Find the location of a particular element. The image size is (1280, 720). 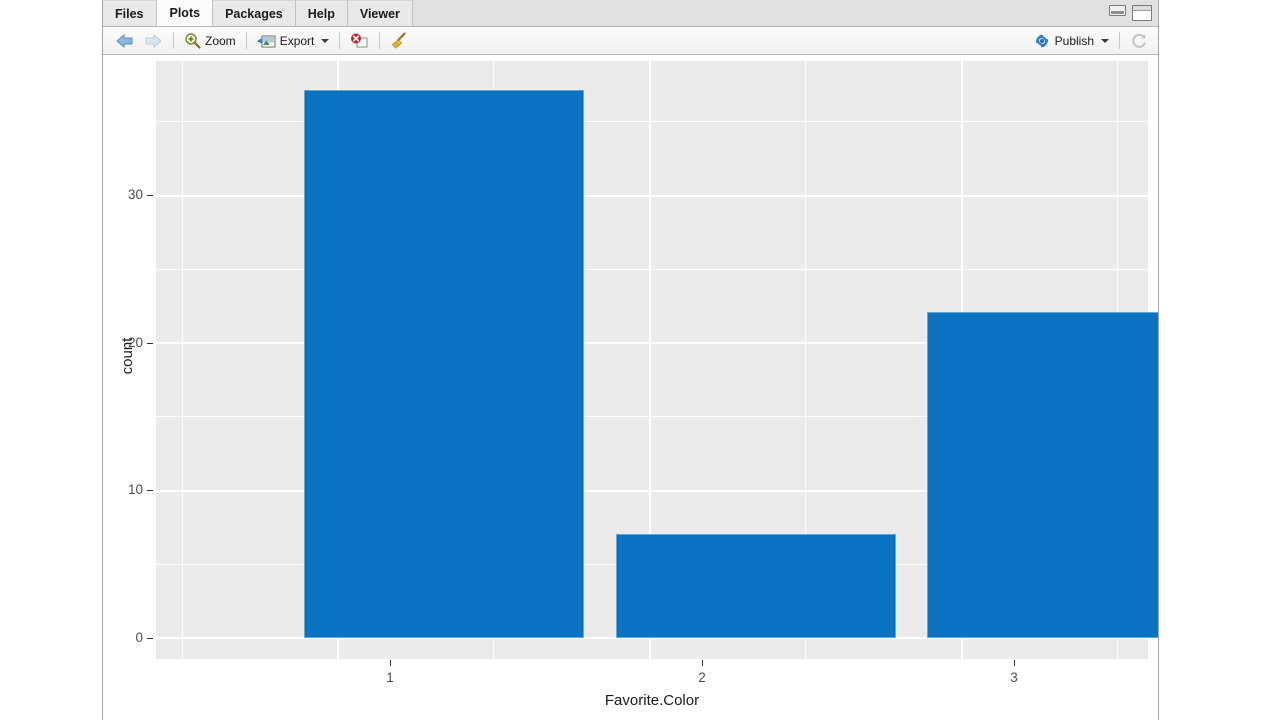

window-controls is located at coordinates (1130, 13).